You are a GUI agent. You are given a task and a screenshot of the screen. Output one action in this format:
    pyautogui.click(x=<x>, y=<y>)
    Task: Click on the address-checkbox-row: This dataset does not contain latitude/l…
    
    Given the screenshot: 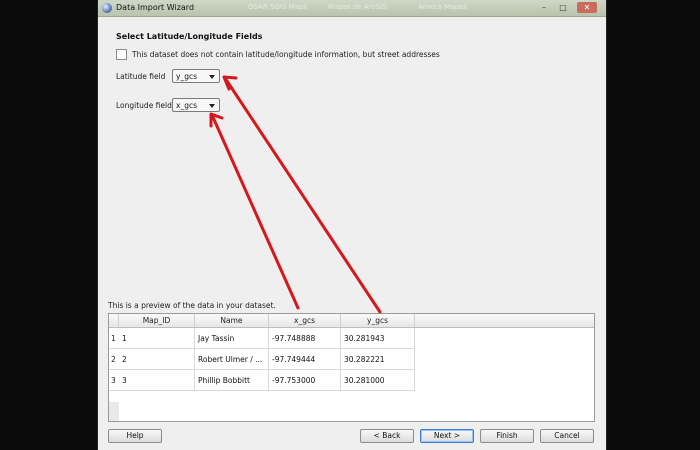 What is the action you would take?
    pyautogui.click(x=278, y=54)
    